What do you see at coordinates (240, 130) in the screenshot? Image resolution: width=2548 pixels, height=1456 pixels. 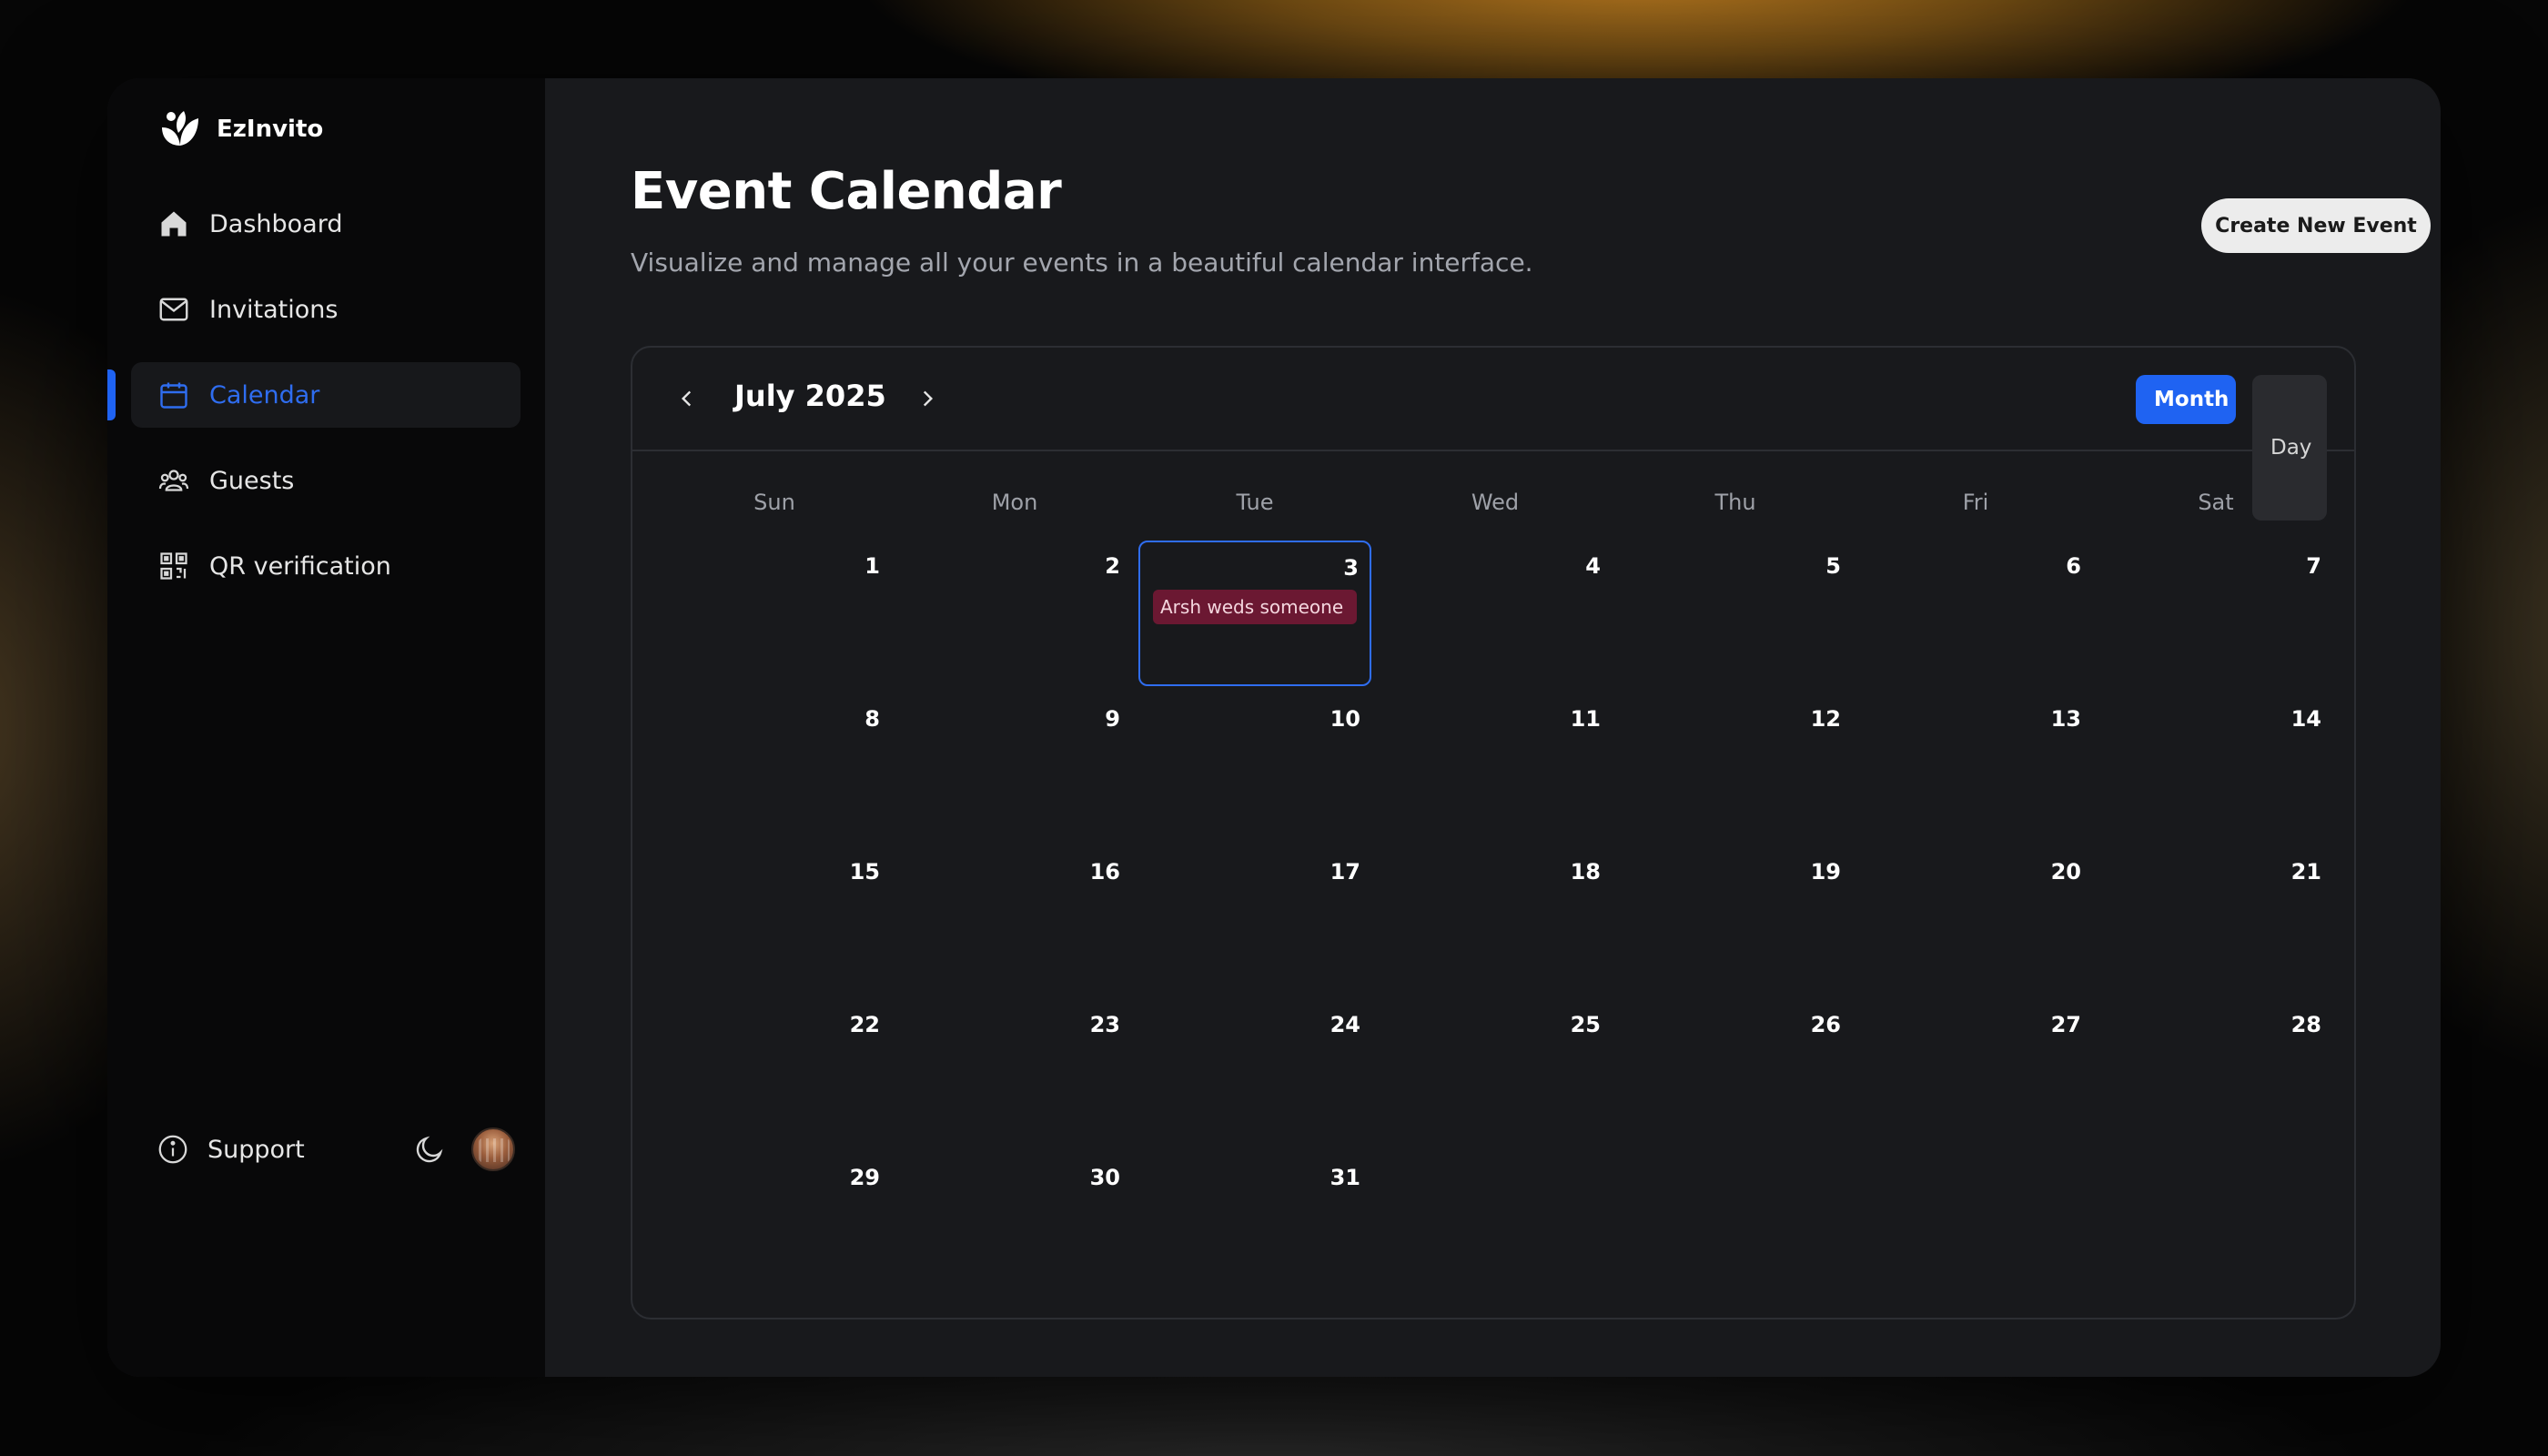 I see `brand: EzInvito` at bounding box center [240, 130].